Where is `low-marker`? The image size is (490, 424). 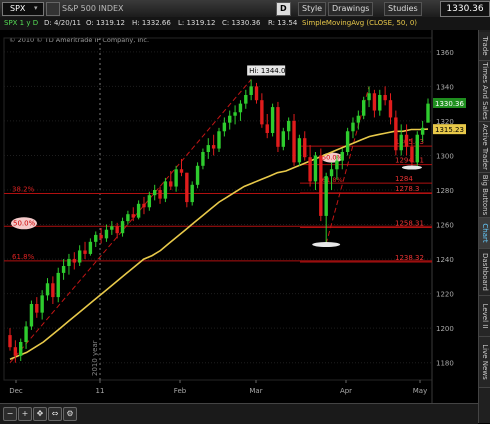
low-marker is located at coordinates (411, 167).